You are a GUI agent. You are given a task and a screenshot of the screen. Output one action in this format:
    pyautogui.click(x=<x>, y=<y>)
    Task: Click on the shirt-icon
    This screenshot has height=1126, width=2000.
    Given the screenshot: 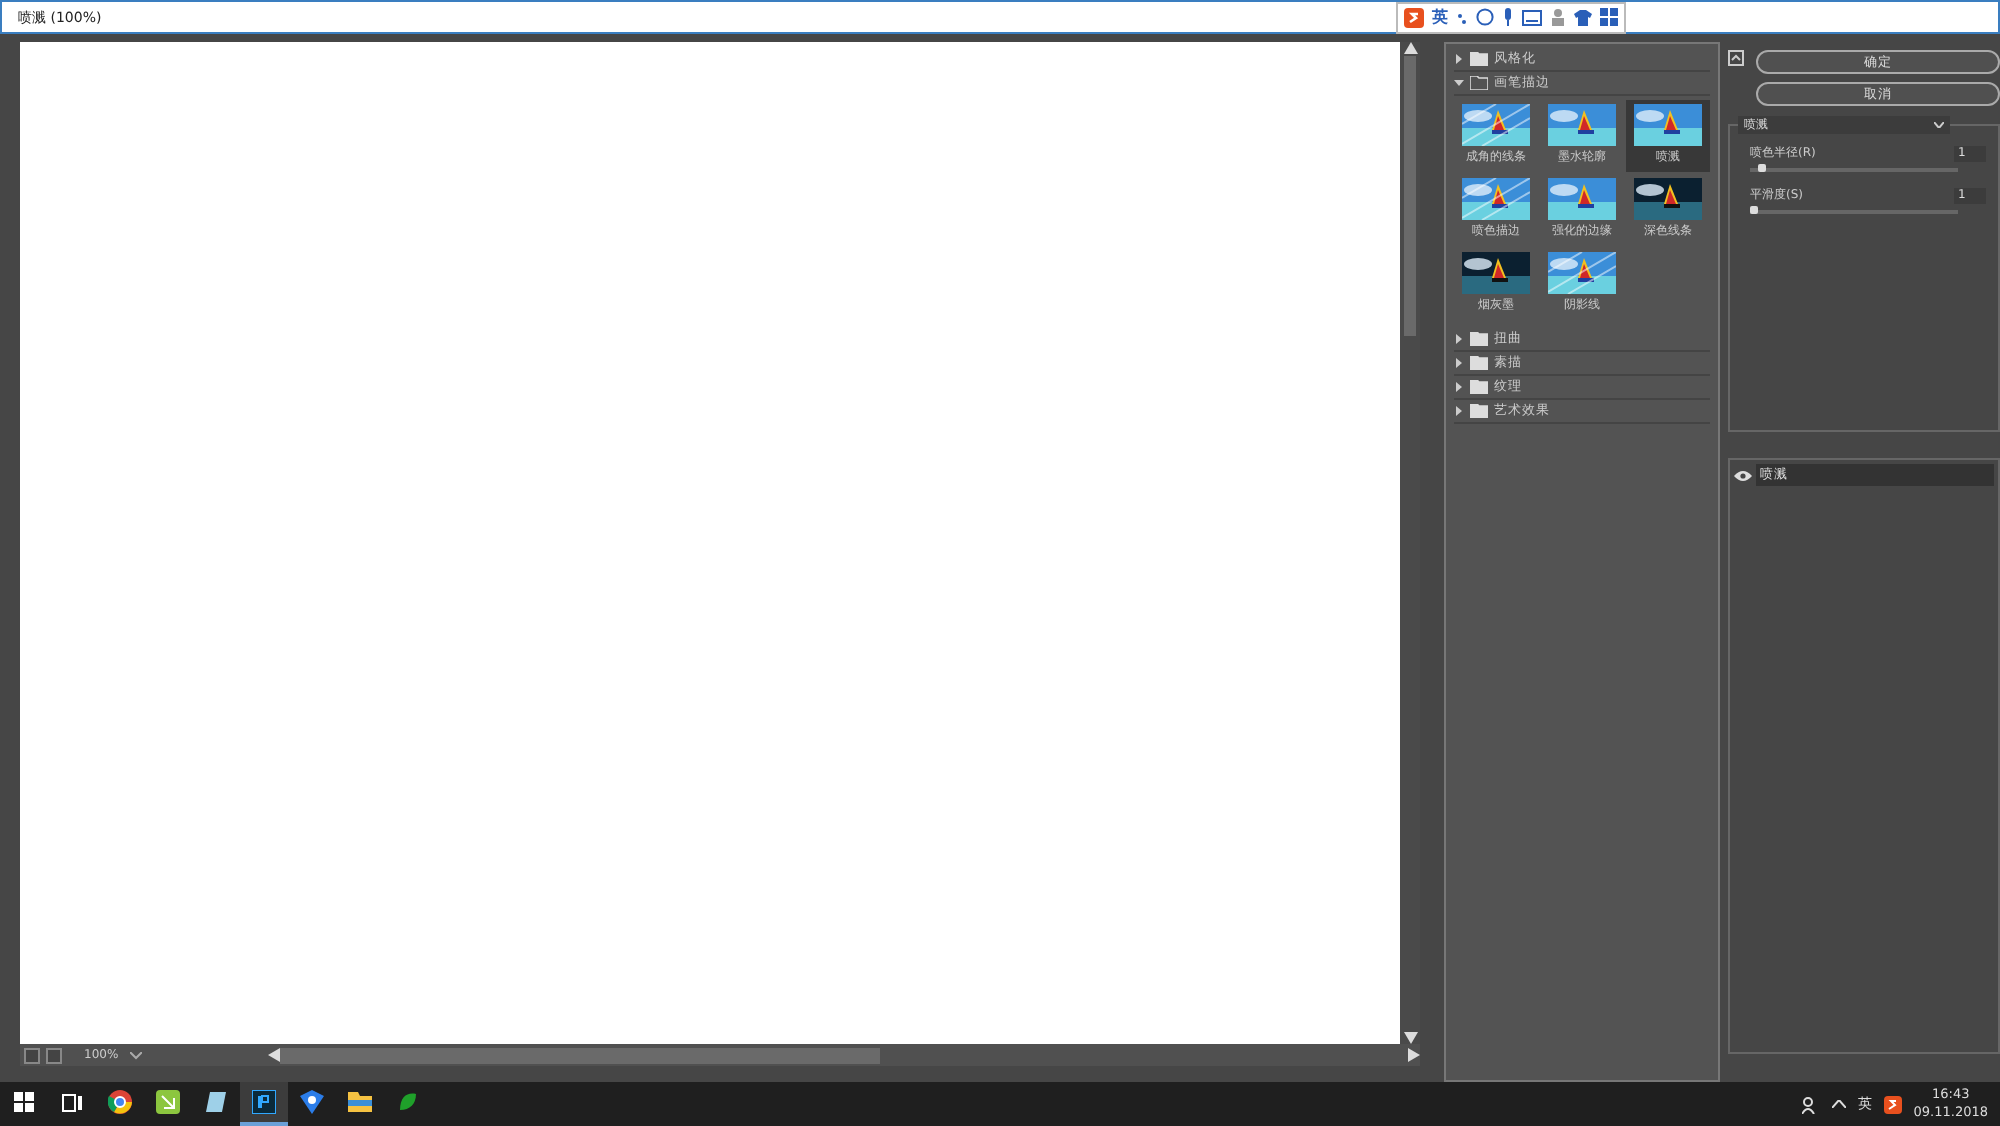 What is the action you would take?
    pyautogui.click(x=1583, y=17)
    